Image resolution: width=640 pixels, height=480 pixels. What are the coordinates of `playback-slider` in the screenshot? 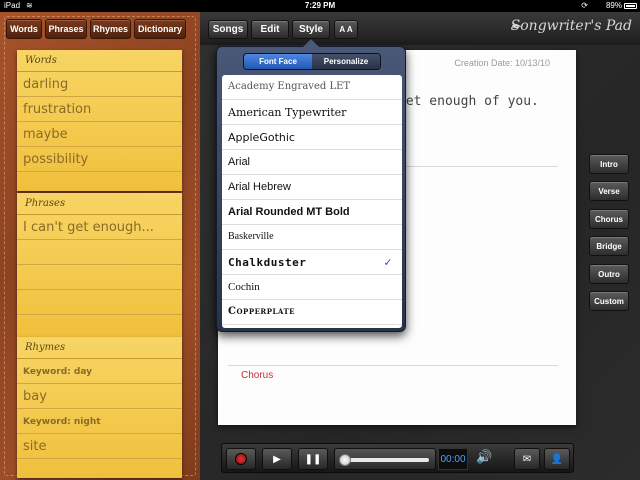 It's located at (385, 459).